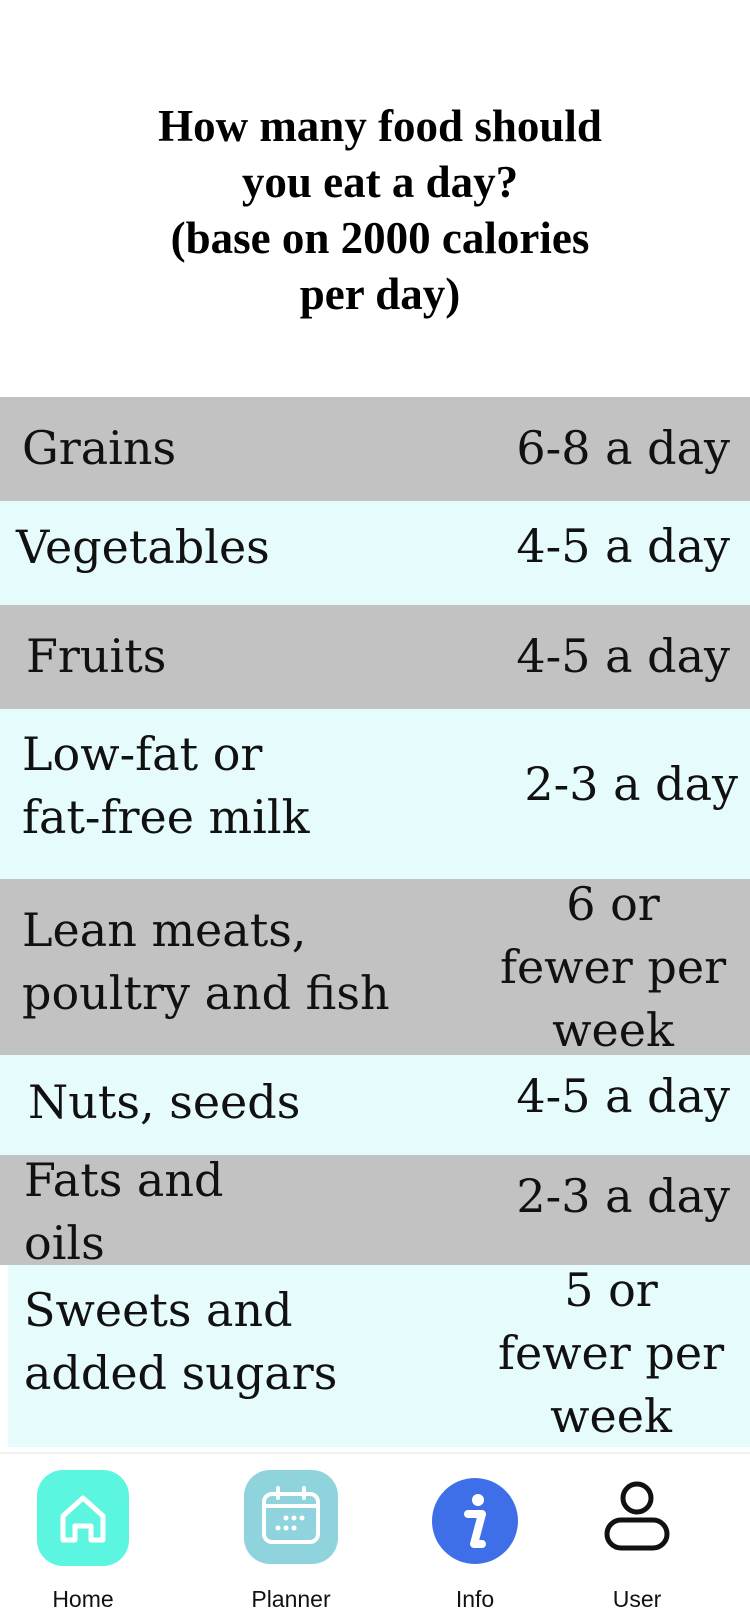 This screenshot has height=1624, width=750. I want to click on tab-info: Info, so click(475, 1539).